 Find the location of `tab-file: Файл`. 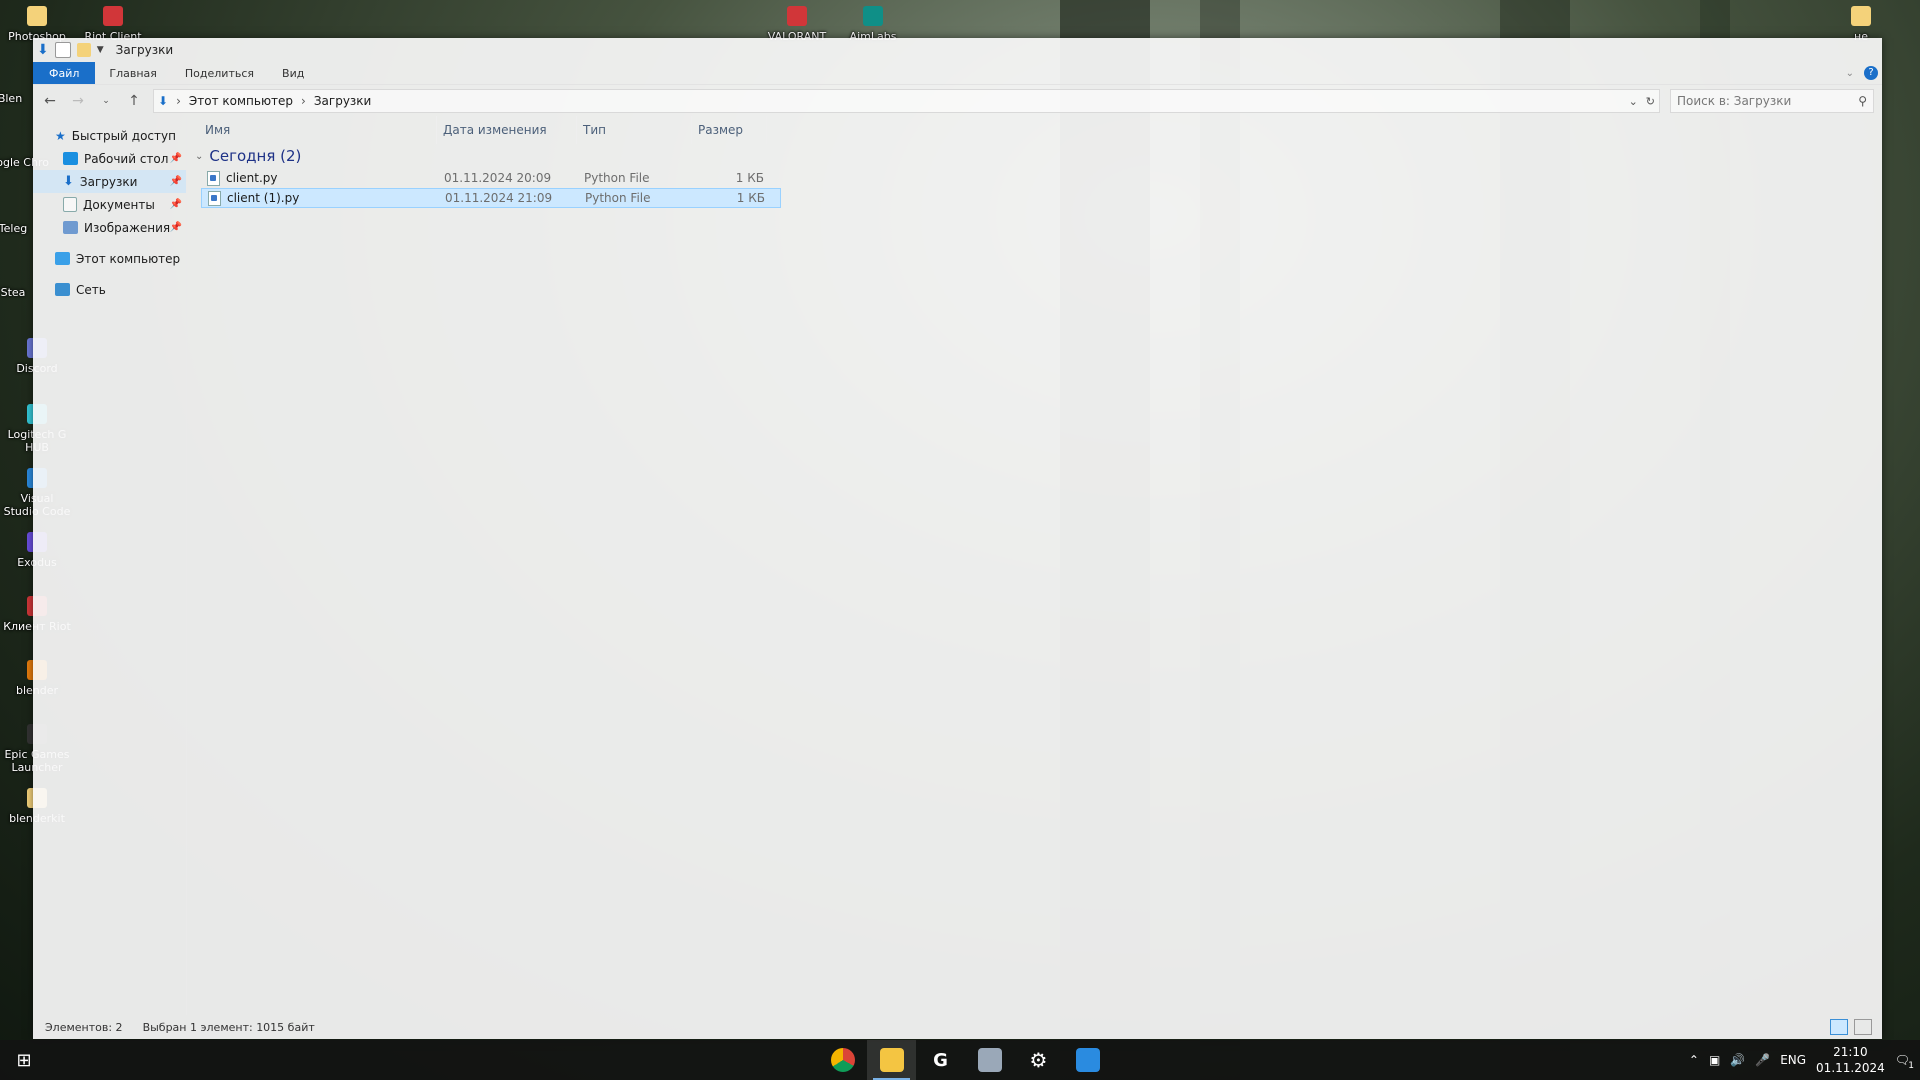

tab-file: Файл is located at coordinates (64, 73).